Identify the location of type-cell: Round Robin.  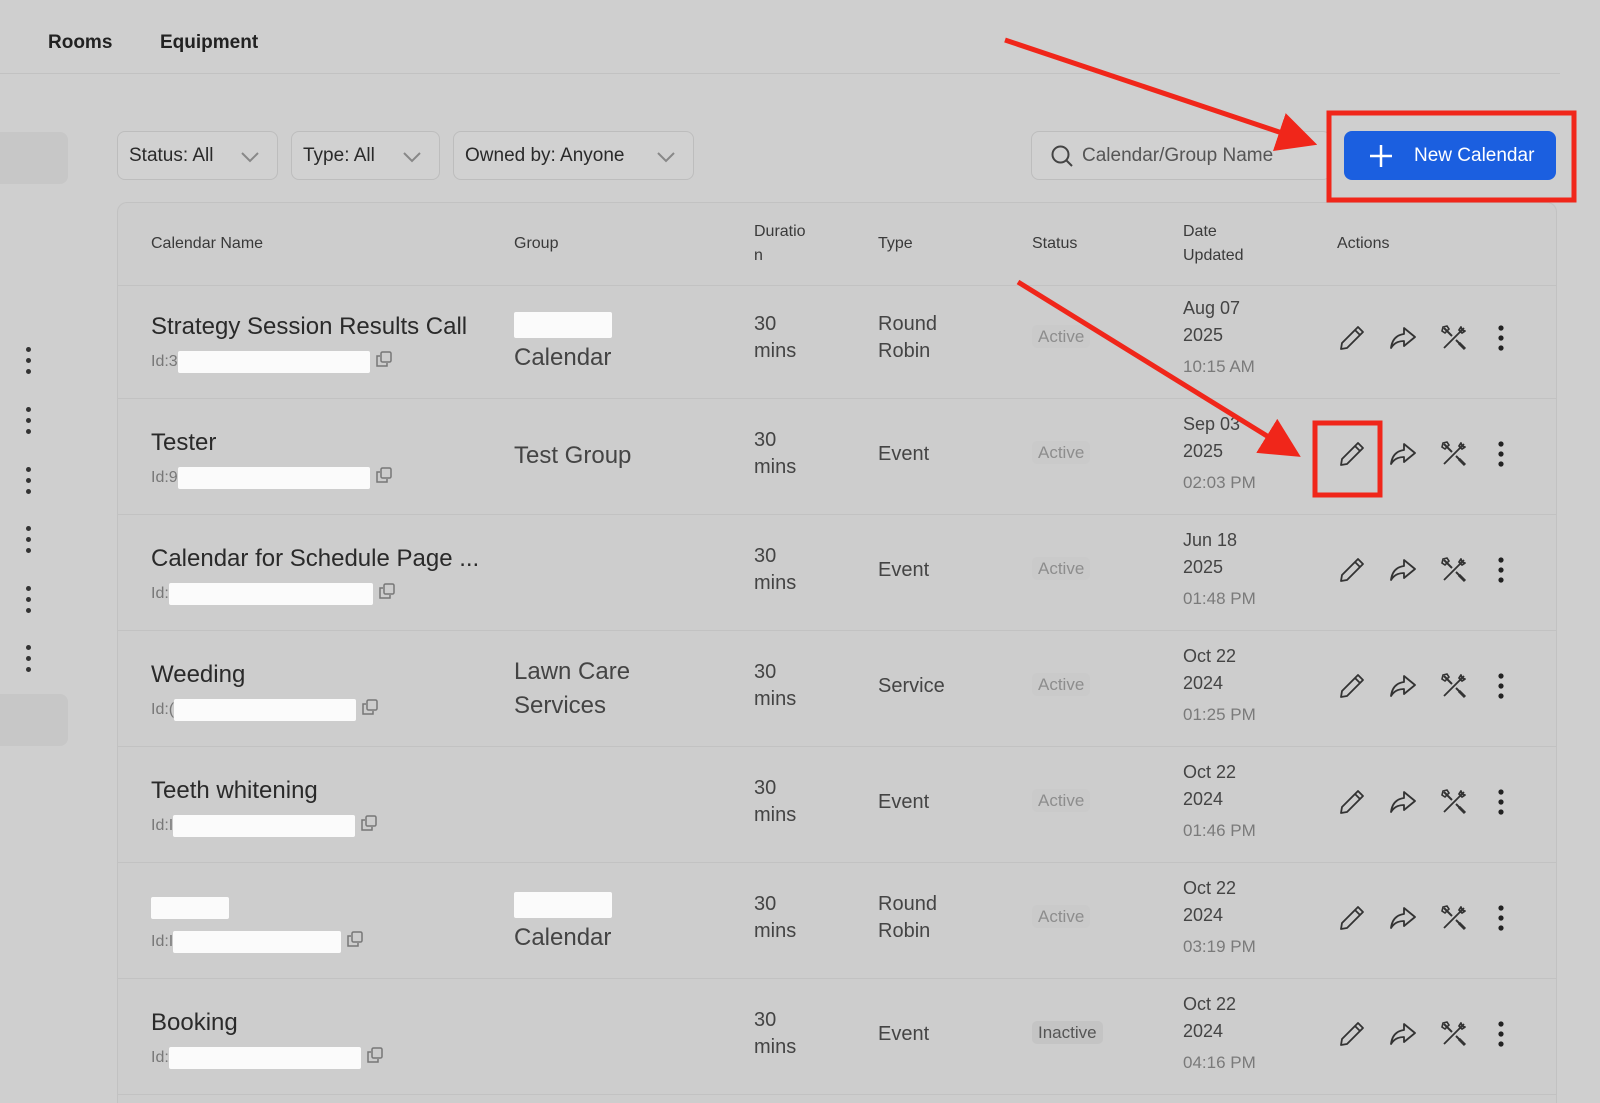
(907, 918).